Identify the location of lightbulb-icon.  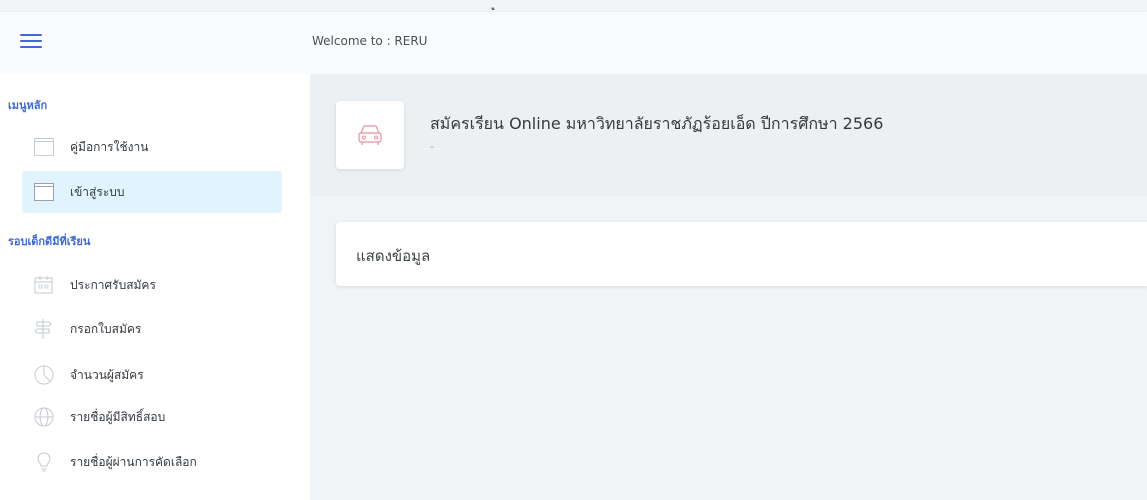
(44, 462).